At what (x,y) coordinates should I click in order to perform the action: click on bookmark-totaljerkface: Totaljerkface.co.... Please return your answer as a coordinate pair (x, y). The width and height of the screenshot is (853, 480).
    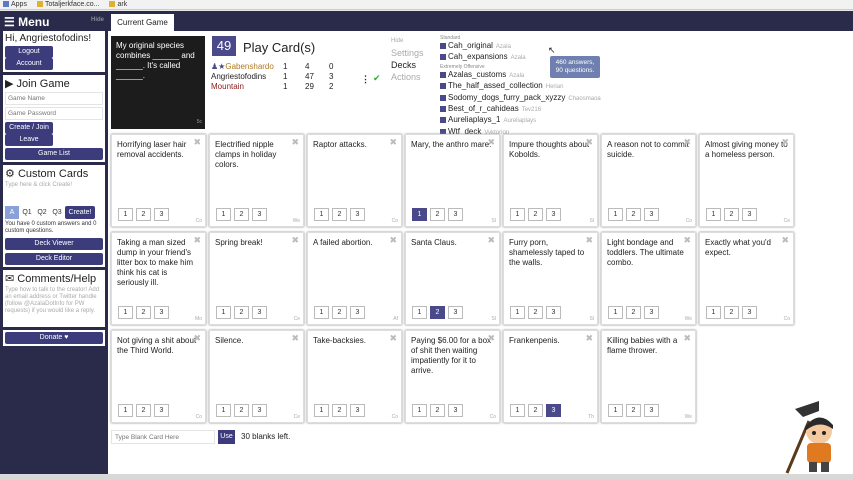
    Looking at the image, I should click on (67, 4).